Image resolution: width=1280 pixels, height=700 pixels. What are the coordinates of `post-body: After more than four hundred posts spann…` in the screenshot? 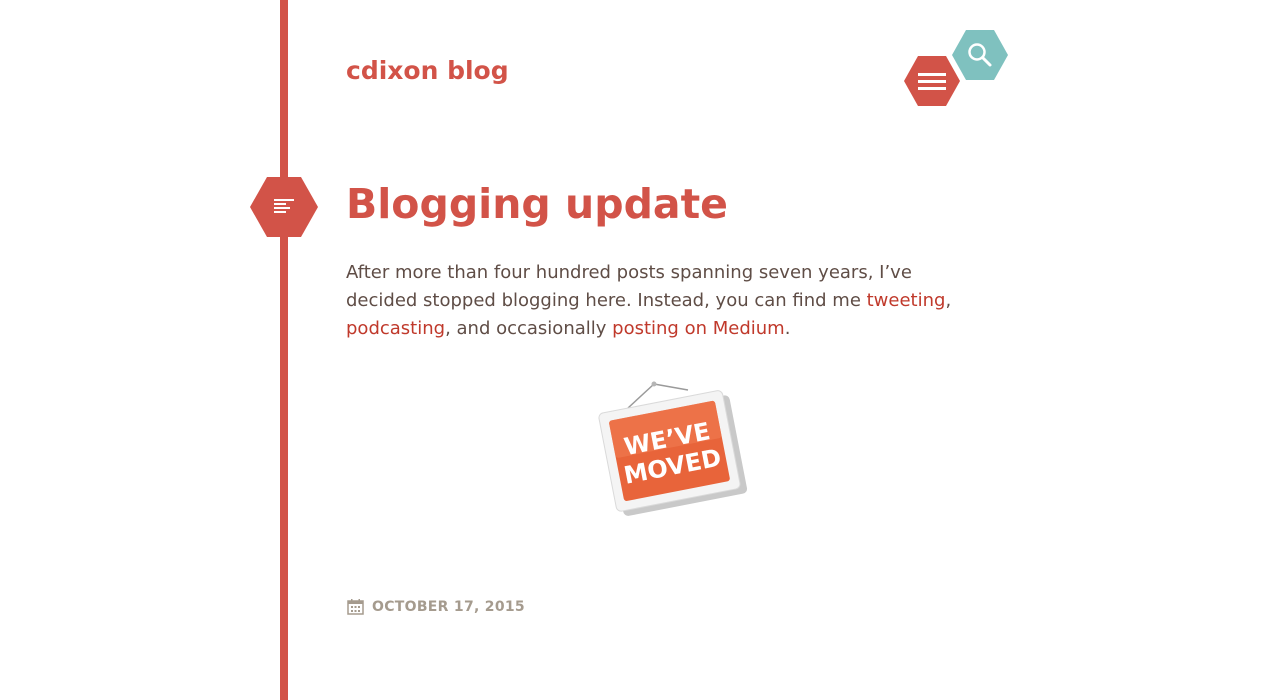 It's located at (666, 301).